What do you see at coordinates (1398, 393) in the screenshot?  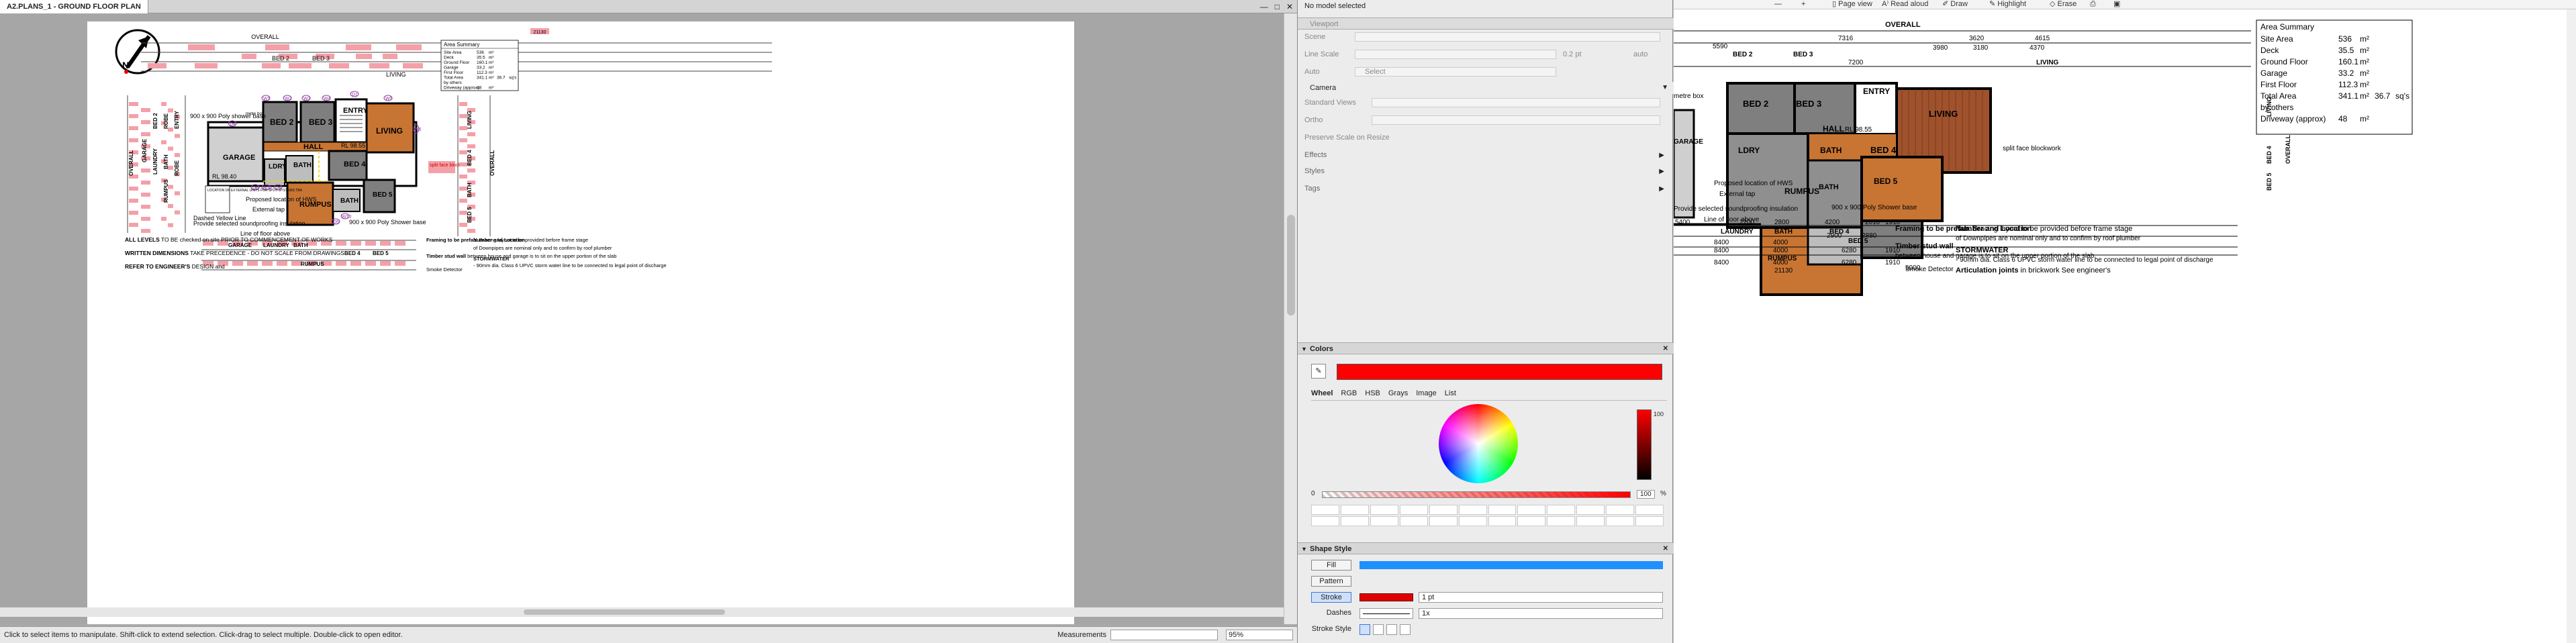 I see `color-tab-grays: Grays` at bounding box center [1398, 393].